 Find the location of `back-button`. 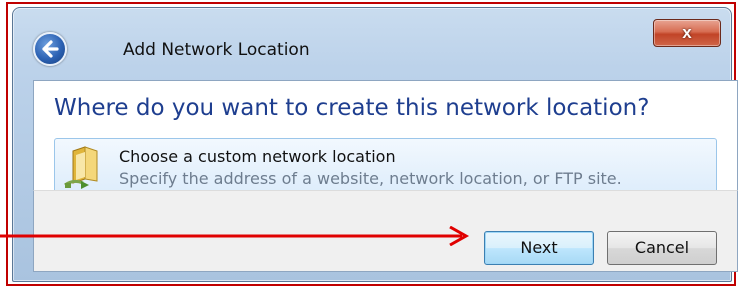

back-button is located at coordinates (50, 49).